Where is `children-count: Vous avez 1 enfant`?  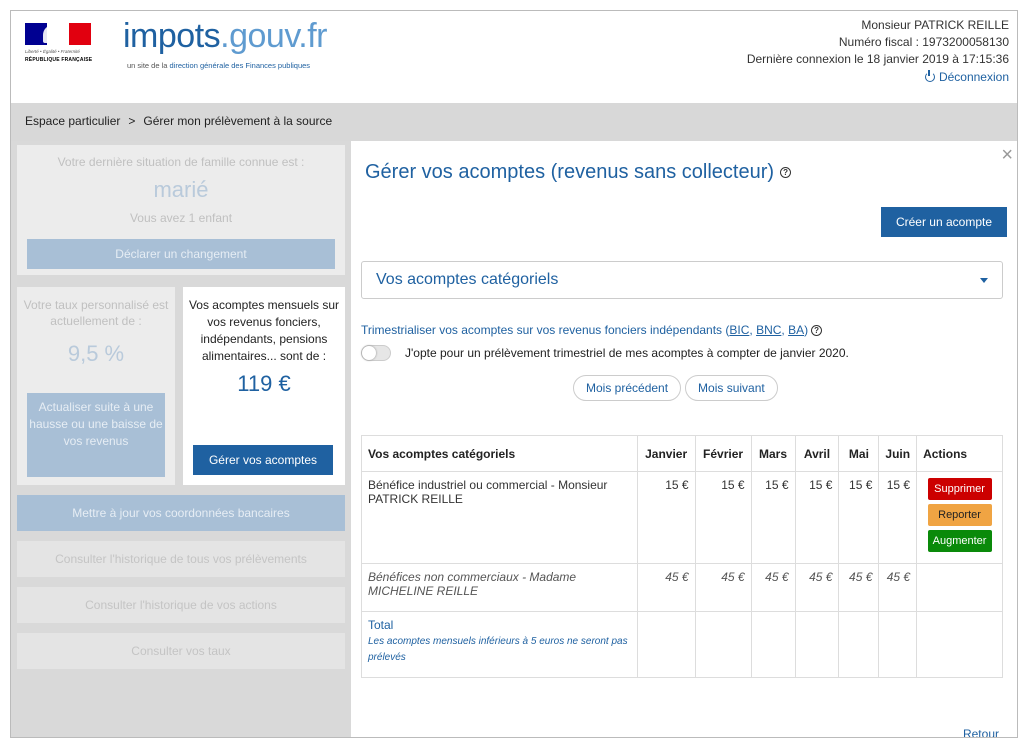
children-count: Vous avez 1 enfant is located at coordinates (181, 218).